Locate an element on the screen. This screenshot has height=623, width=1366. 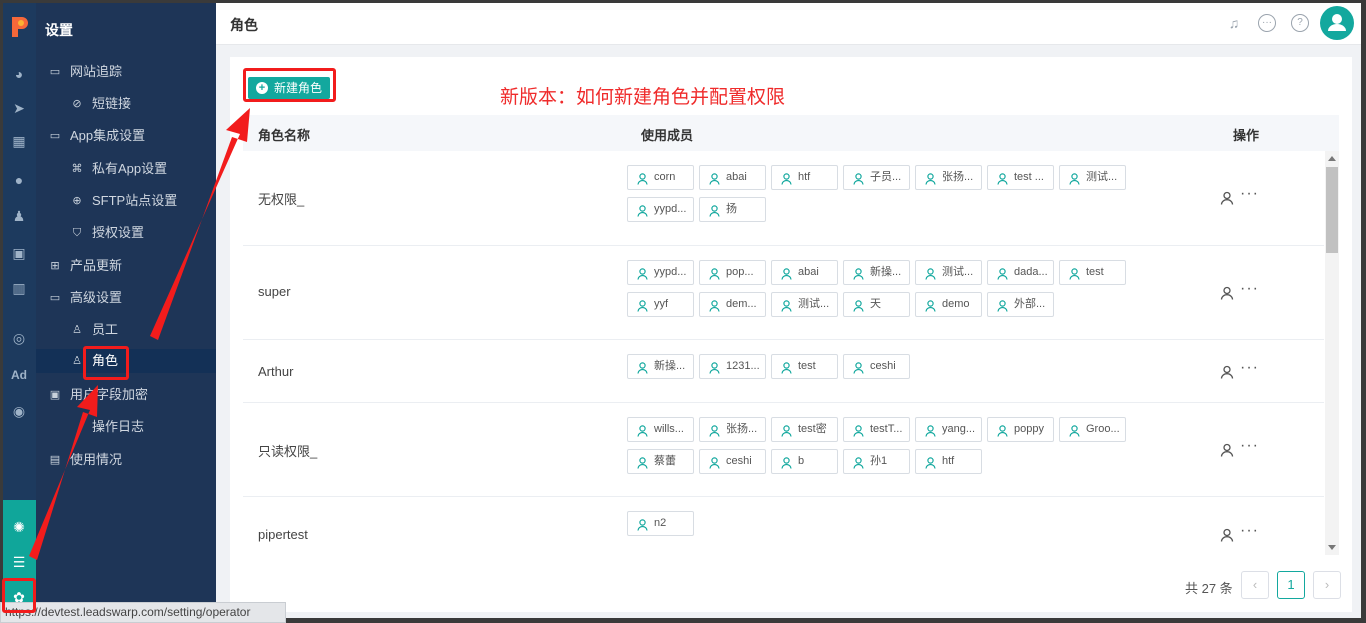
scrollbar-thumb is located at coordinates (1332, 210).